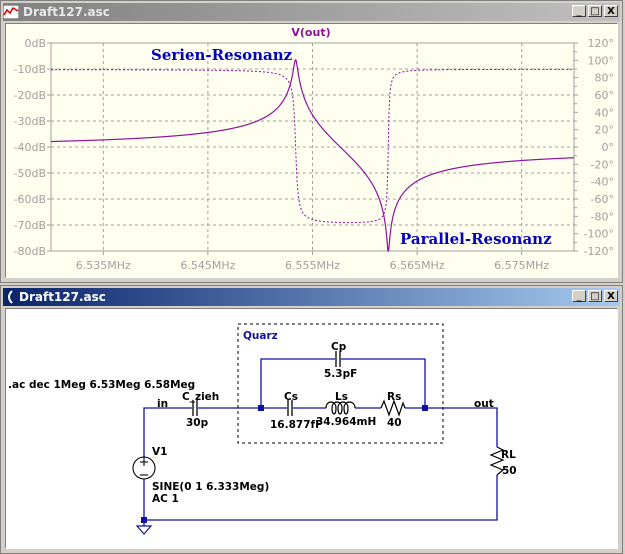 The width and height of the screenshot is (625, 554). What do you see at coordinates (30, 69) in the screenshot?
I see `y-tick-label: -10dB` at bounding box center [30, 69].